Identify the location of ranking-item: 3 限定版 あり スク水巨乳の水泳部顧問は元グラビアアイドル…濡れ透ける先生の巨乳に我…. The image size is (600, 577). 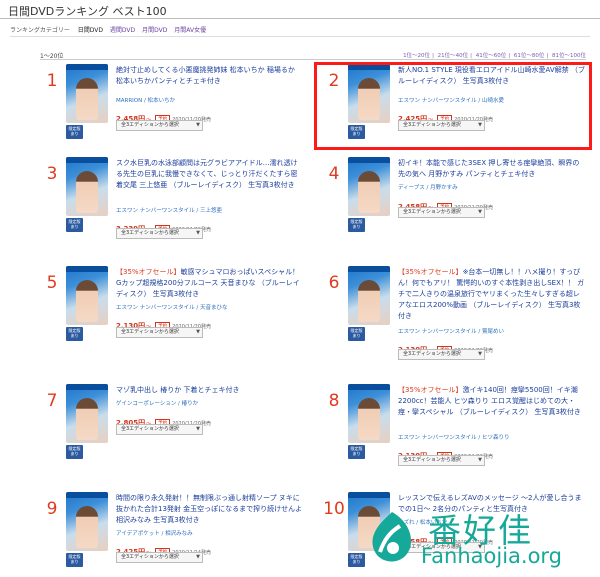
(175, 197).